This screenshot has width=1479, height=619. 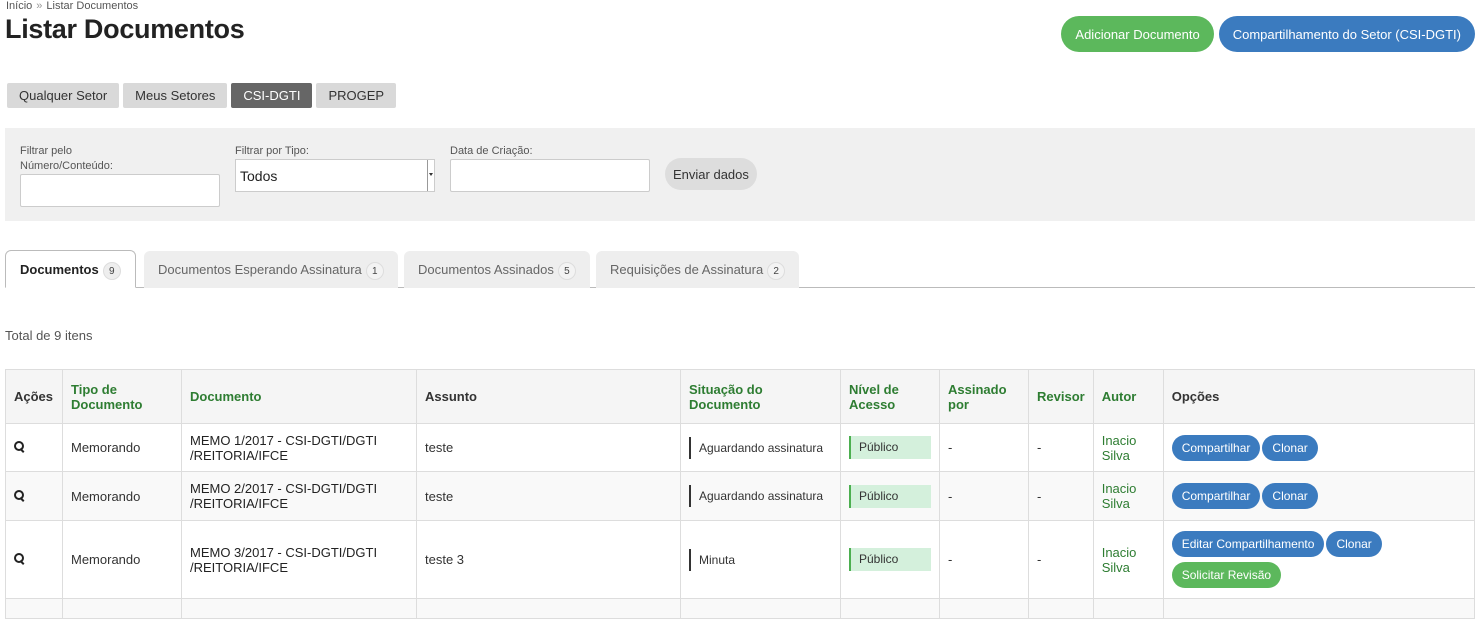 I want to click on cell-tipo, so click(x=122, y=608).